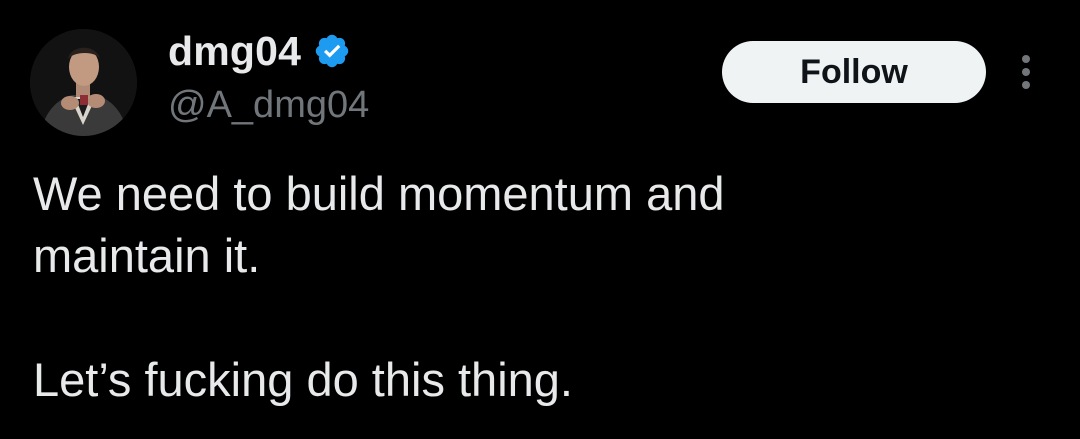 Image resolution: width=1080 pixels, height=439 pixels. What do you see at coordinates (303, 379) in the screenshot?
I see `tweet-paragraph: Let’s fucking do this thing.` at bounding box center [303, 379].